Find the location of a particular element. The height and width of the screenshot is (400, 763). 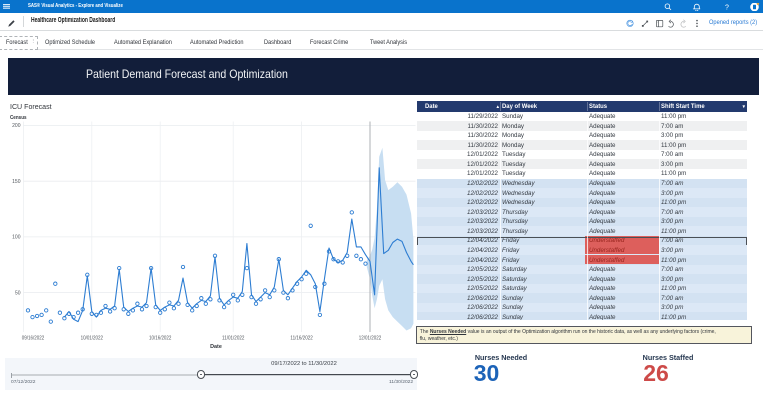

svg-text: 11/16/2022 is located at coordinates (301, 339).